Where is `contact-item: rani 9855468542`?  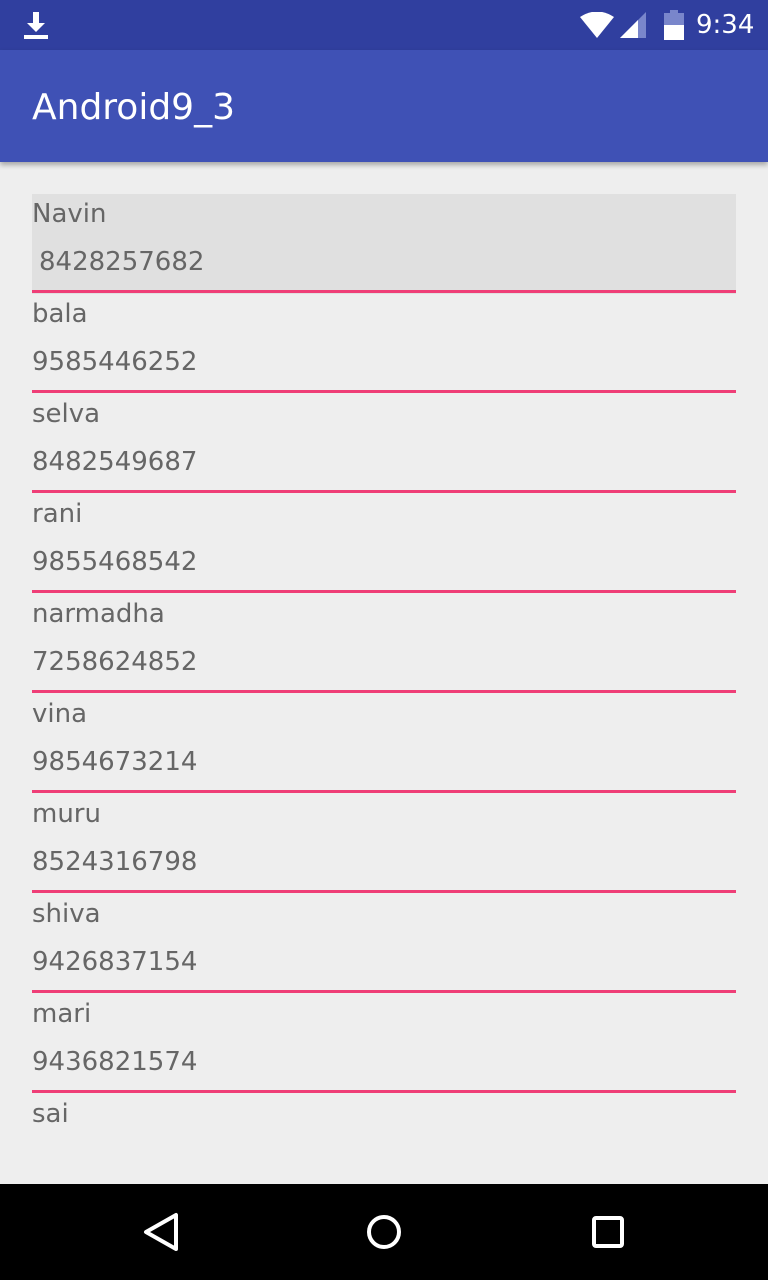 contact-item: rani 9855468542 is located at coordinates (384, 544).